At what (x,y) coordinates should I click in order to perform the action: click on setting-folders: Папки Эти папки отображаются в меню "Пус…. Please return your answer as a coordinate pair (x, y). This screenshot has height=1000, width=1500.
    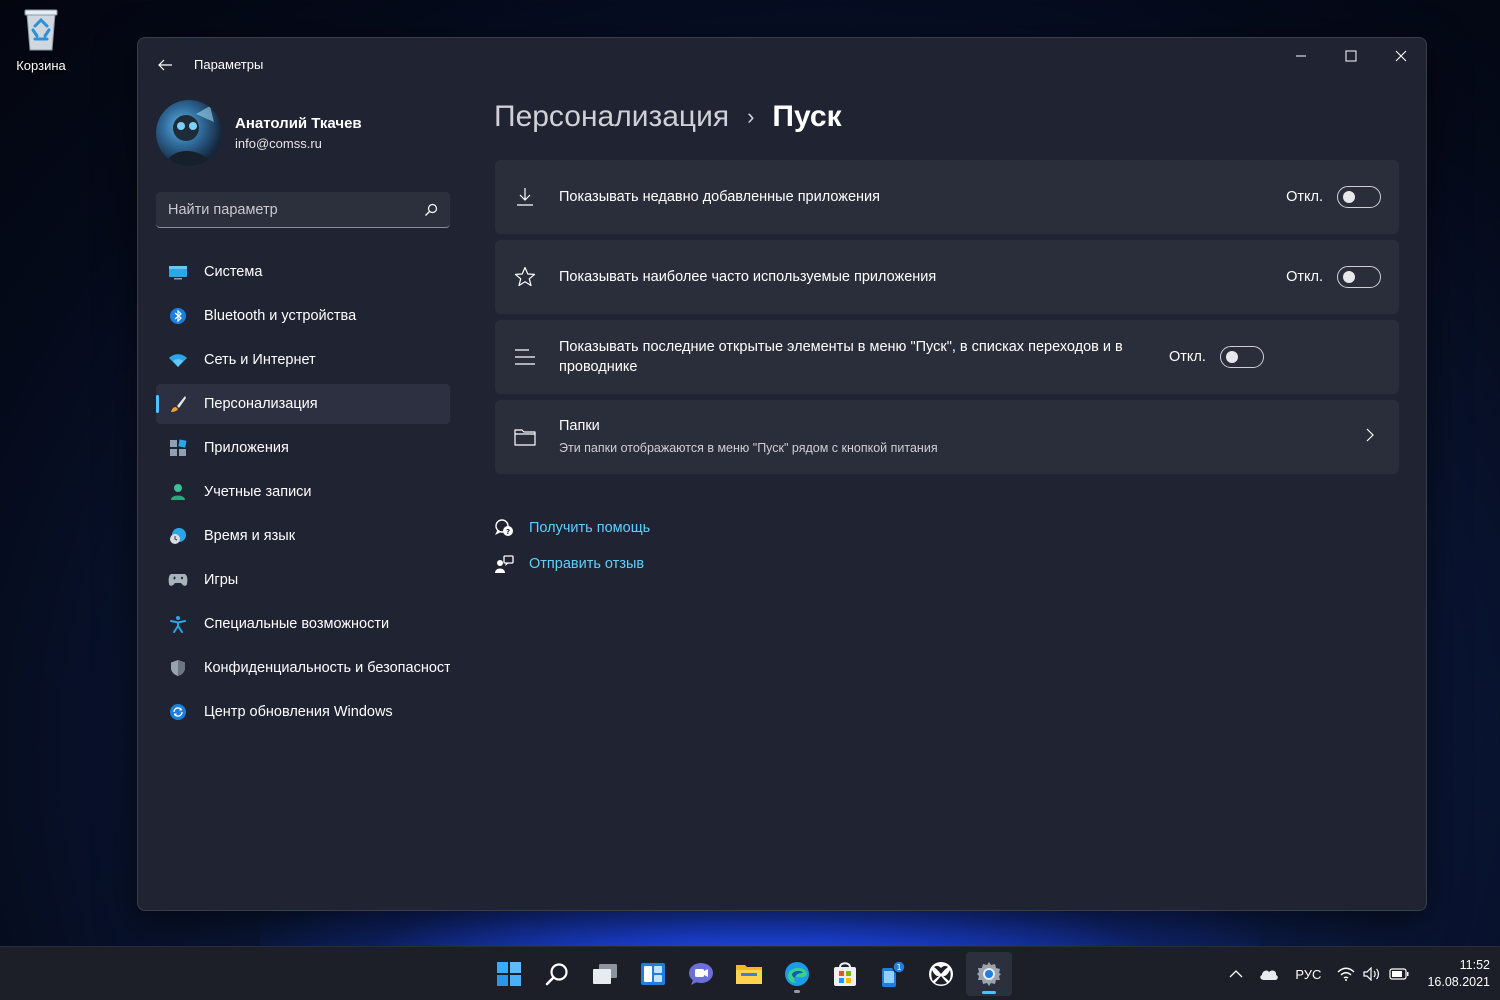
    Looking at the image, I should click on (947, 437).